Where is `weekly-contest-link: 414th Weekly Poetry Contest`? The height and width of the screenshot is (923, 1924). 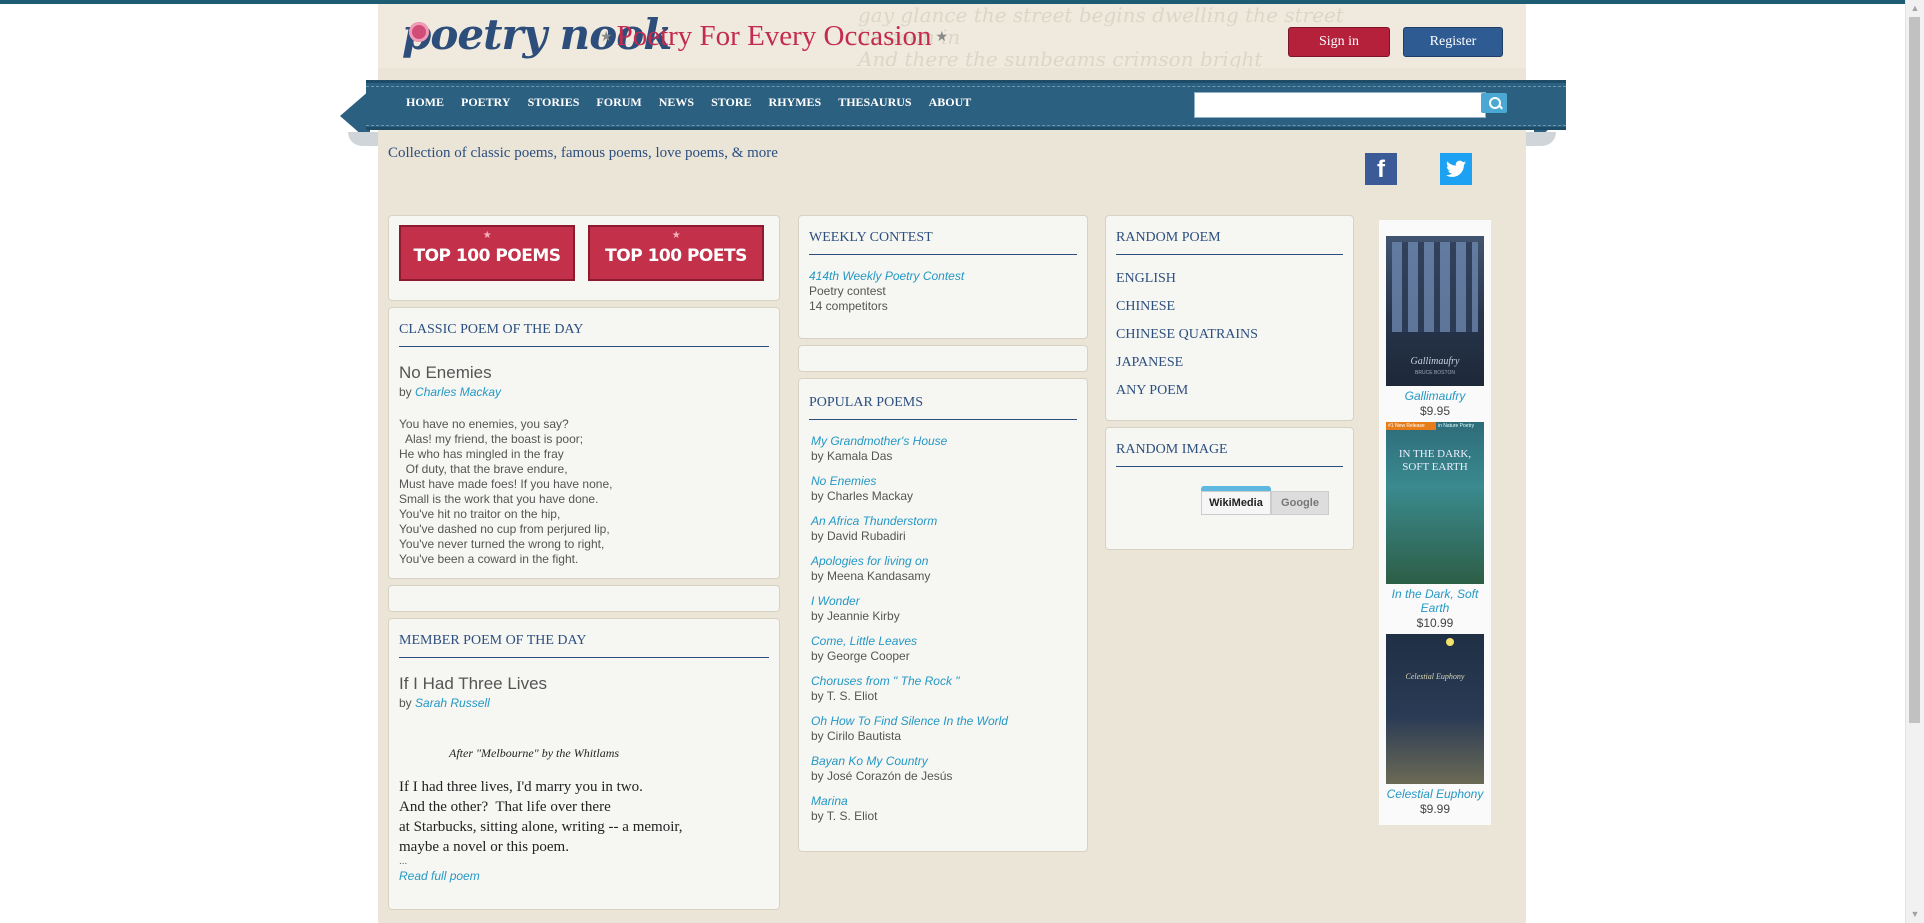
weekly-contest-link: 414th Weekly Poetry Contest is located at coordinates (943, 276).